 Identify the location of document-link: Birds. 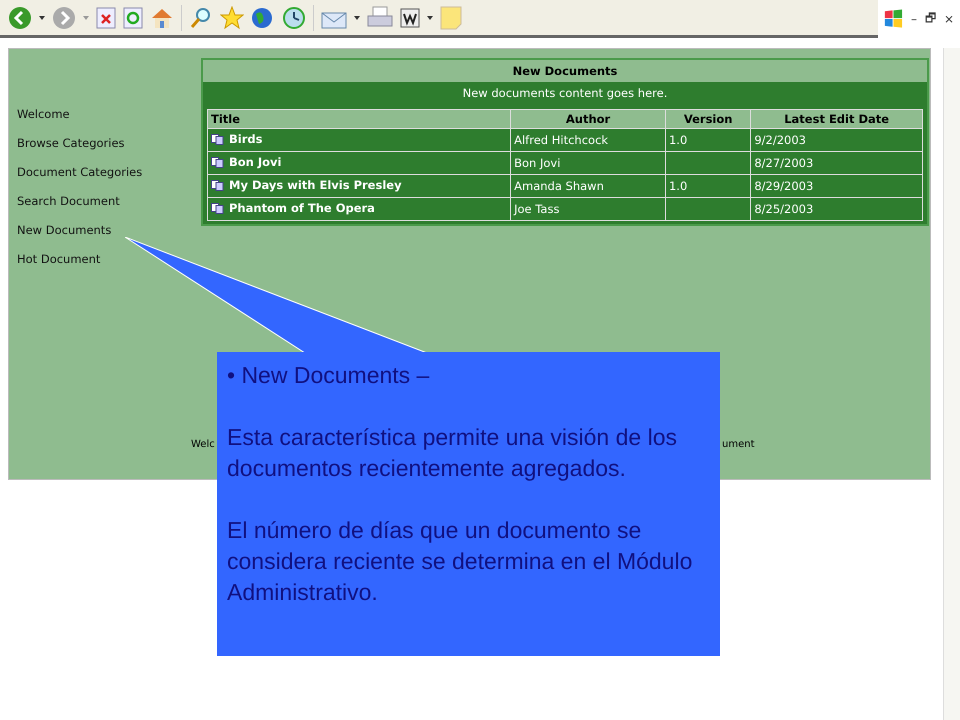
(245, 139).